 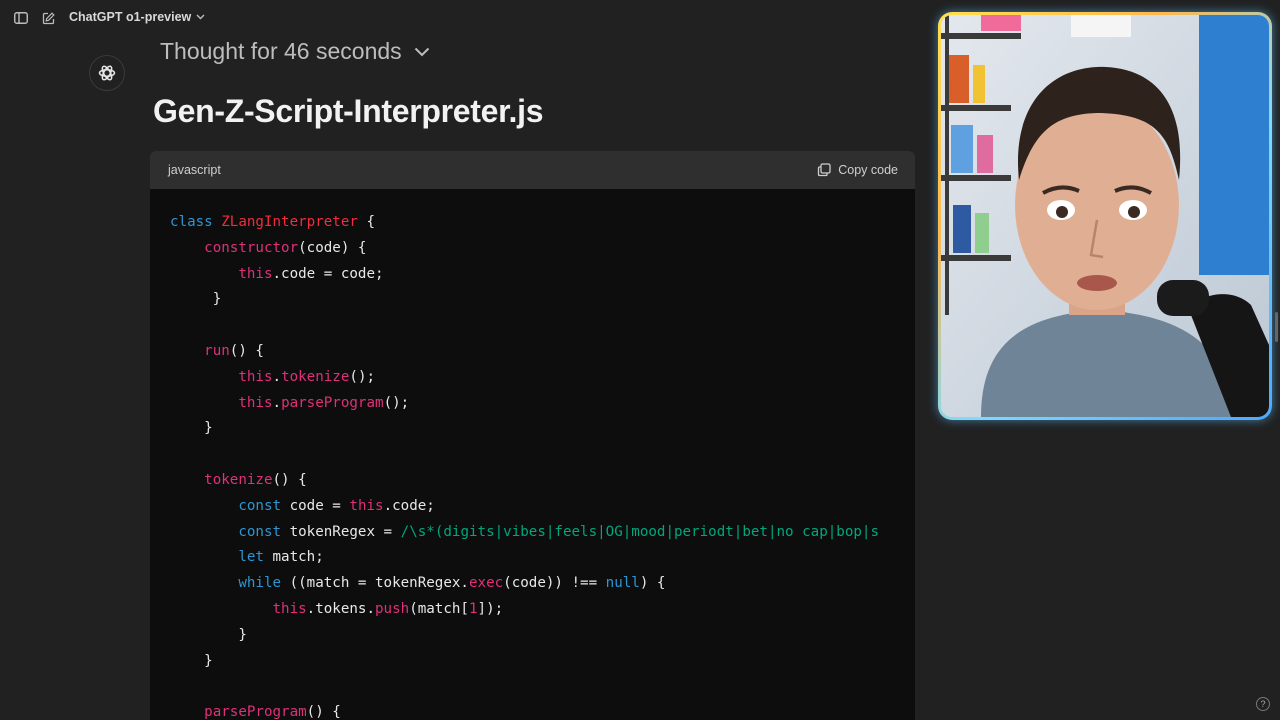 I want to click on webcam-overlay, so click(x=1105, y=216).